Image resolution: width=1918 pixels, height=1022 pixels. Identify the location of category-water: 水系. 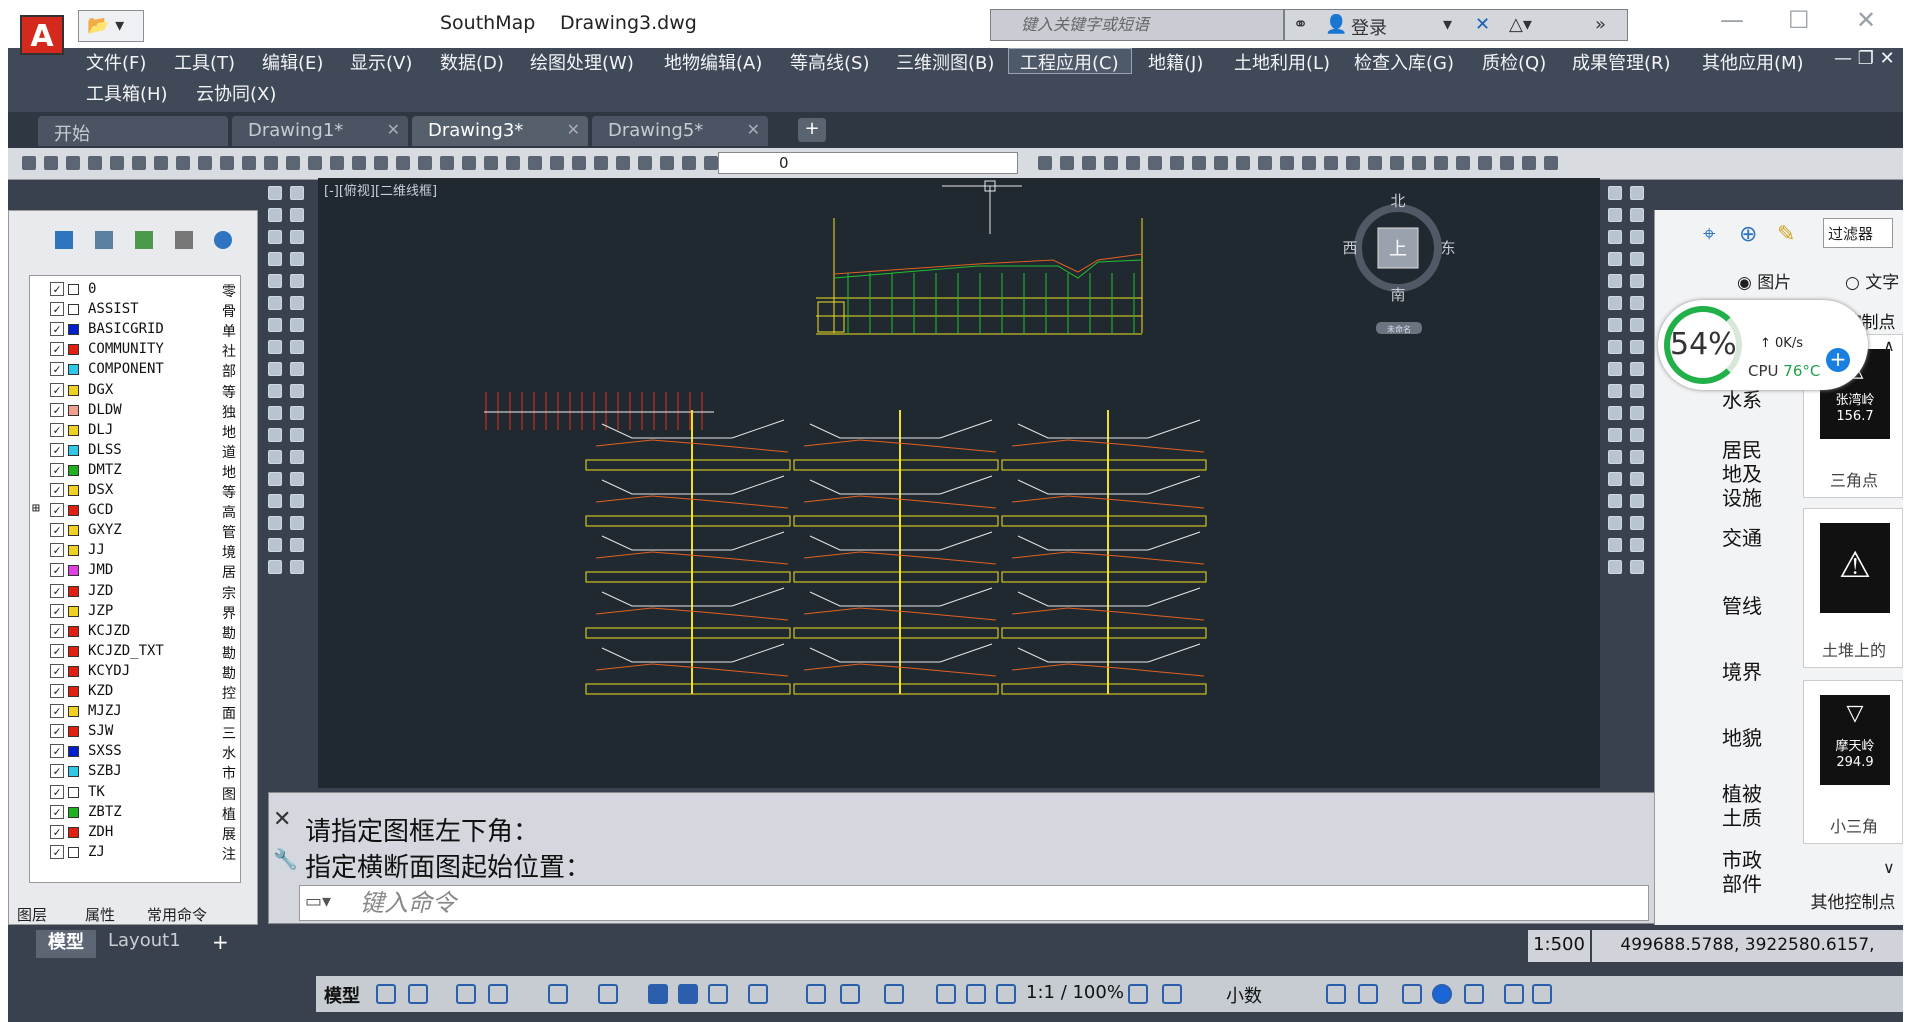
(1742, 400).